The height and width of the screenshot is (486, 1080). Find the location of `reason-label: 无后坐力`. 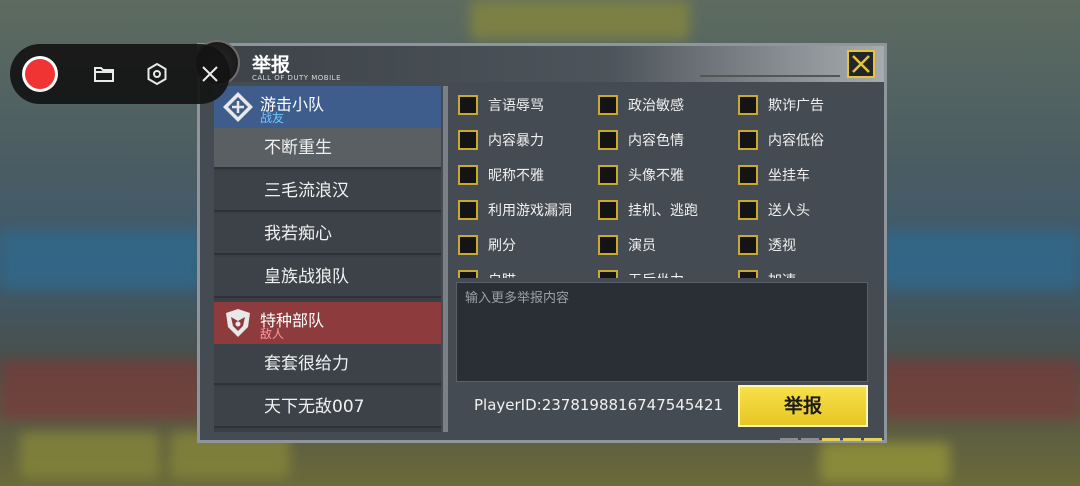

reason-label: 无后坐力 is located at coordinates (656, 274).